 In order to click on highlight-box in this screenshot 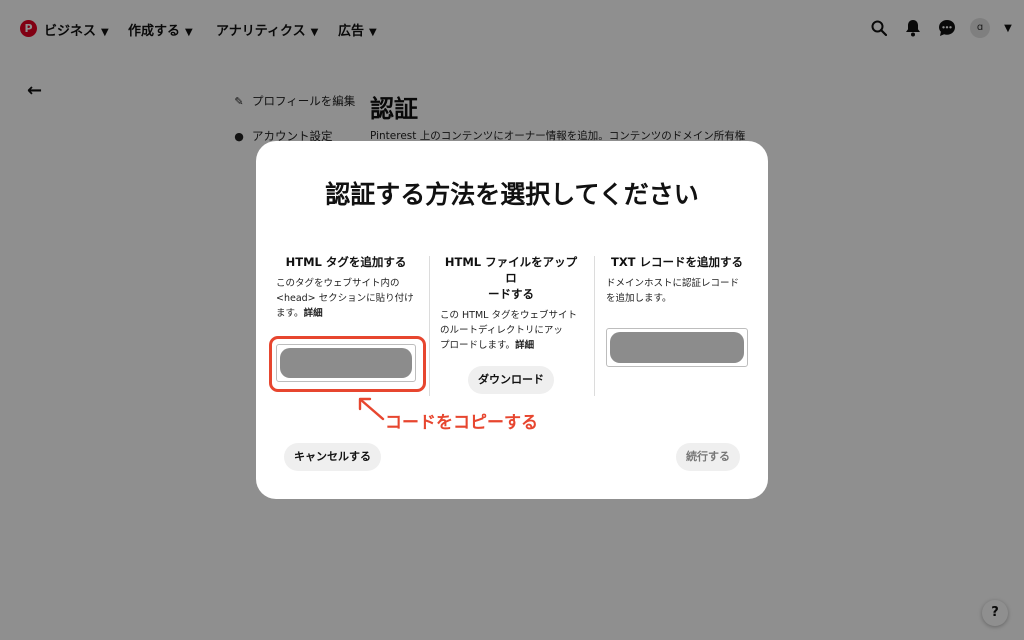, I will do `click(347, 364)`.